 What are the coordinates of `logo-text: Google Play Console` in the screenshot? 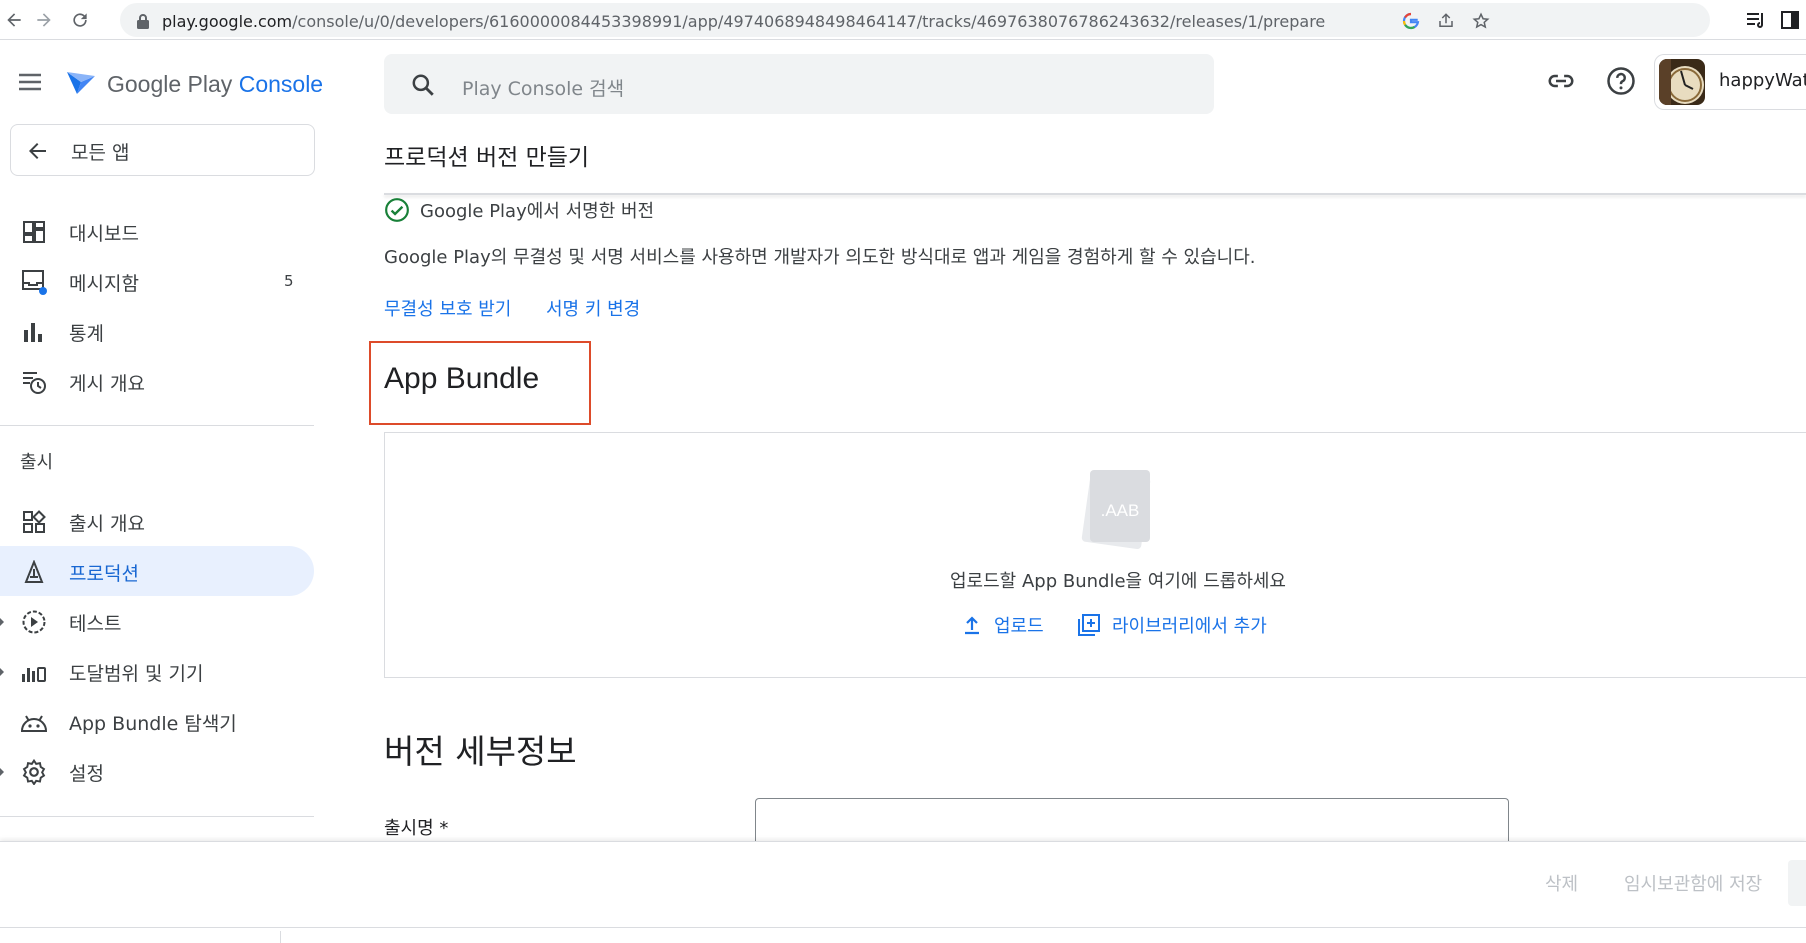 It's located at (215, 84).